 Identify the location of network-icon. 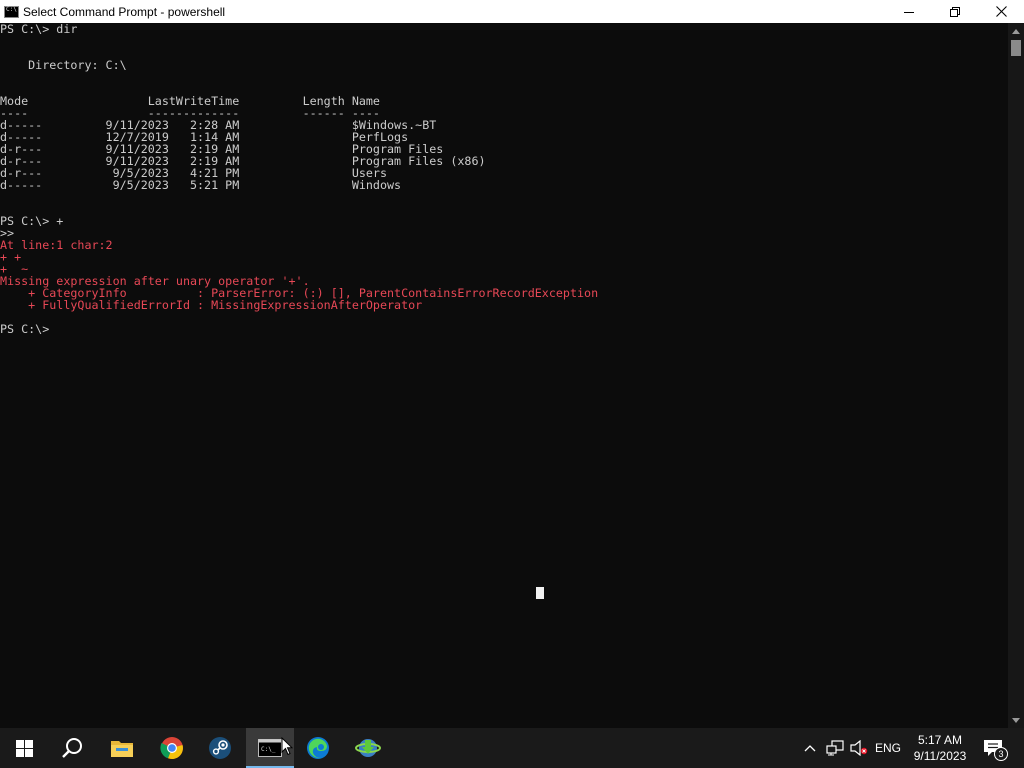
(835, 748).